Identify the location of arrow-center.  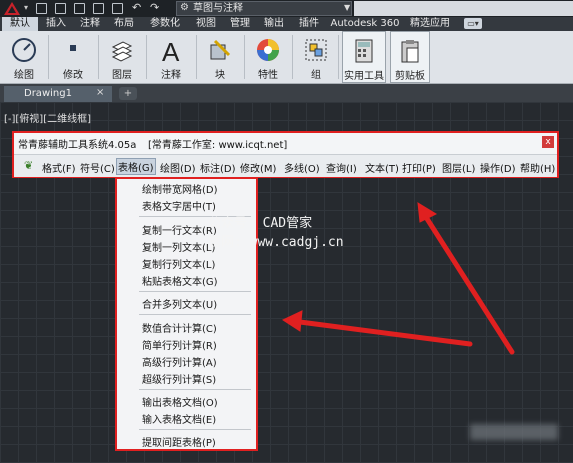
(385, 333).